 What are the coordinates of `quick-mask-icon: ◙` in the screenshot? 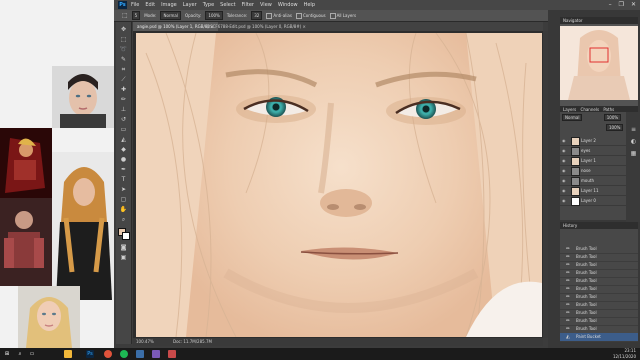 It's located at (123, 248).